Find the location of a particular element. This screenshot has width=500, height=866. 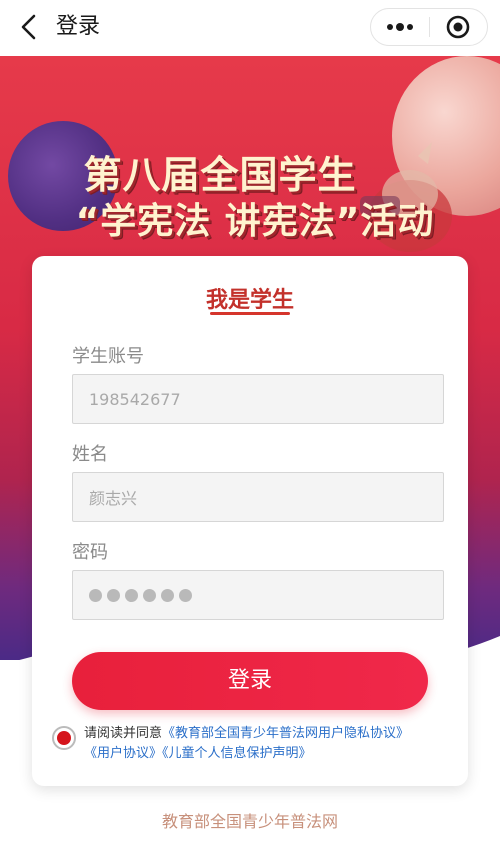

more-button is located at coordinates (400, 27).